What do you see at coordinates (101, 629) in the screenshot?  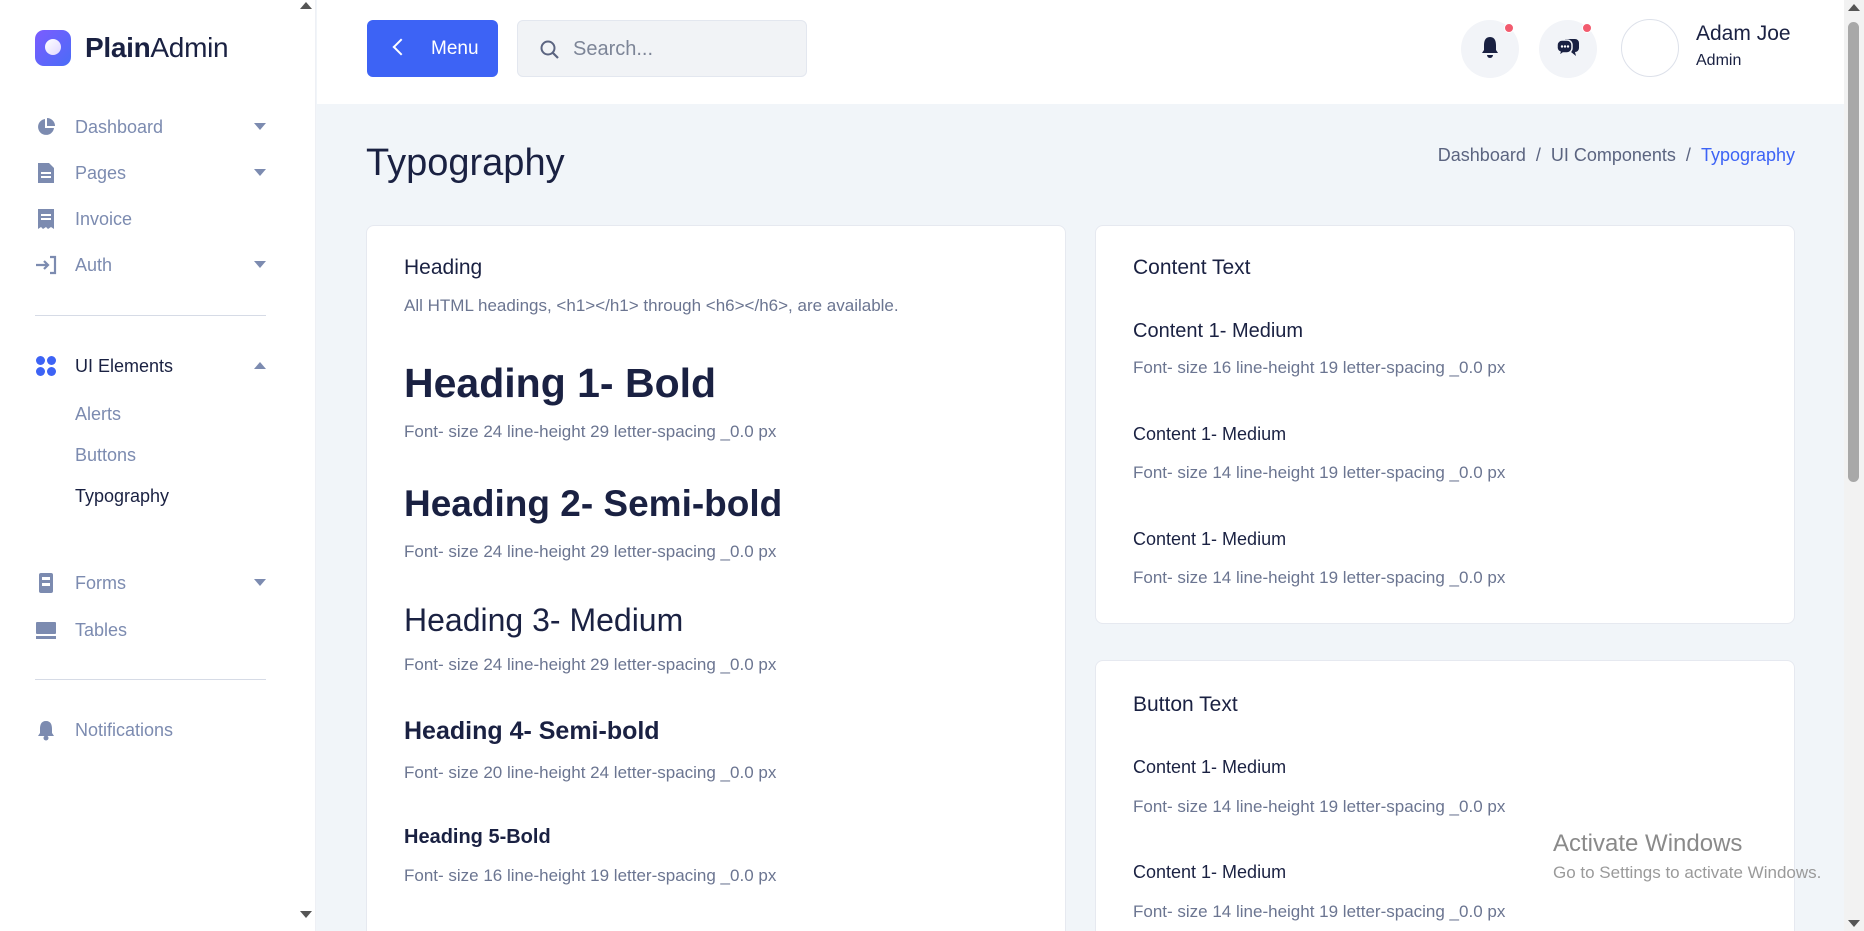 I see `sidebar-item-label: Tables` at bounding box center [101, 629].